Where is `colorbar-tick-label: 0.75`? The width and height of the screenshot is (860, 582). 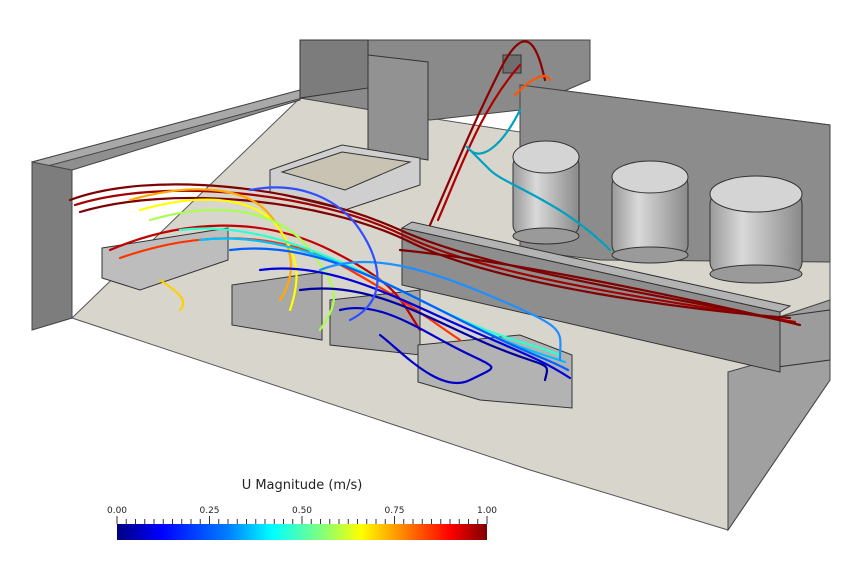
colorbar-tick-label: 0.75 is located at coordinates (394, 511).